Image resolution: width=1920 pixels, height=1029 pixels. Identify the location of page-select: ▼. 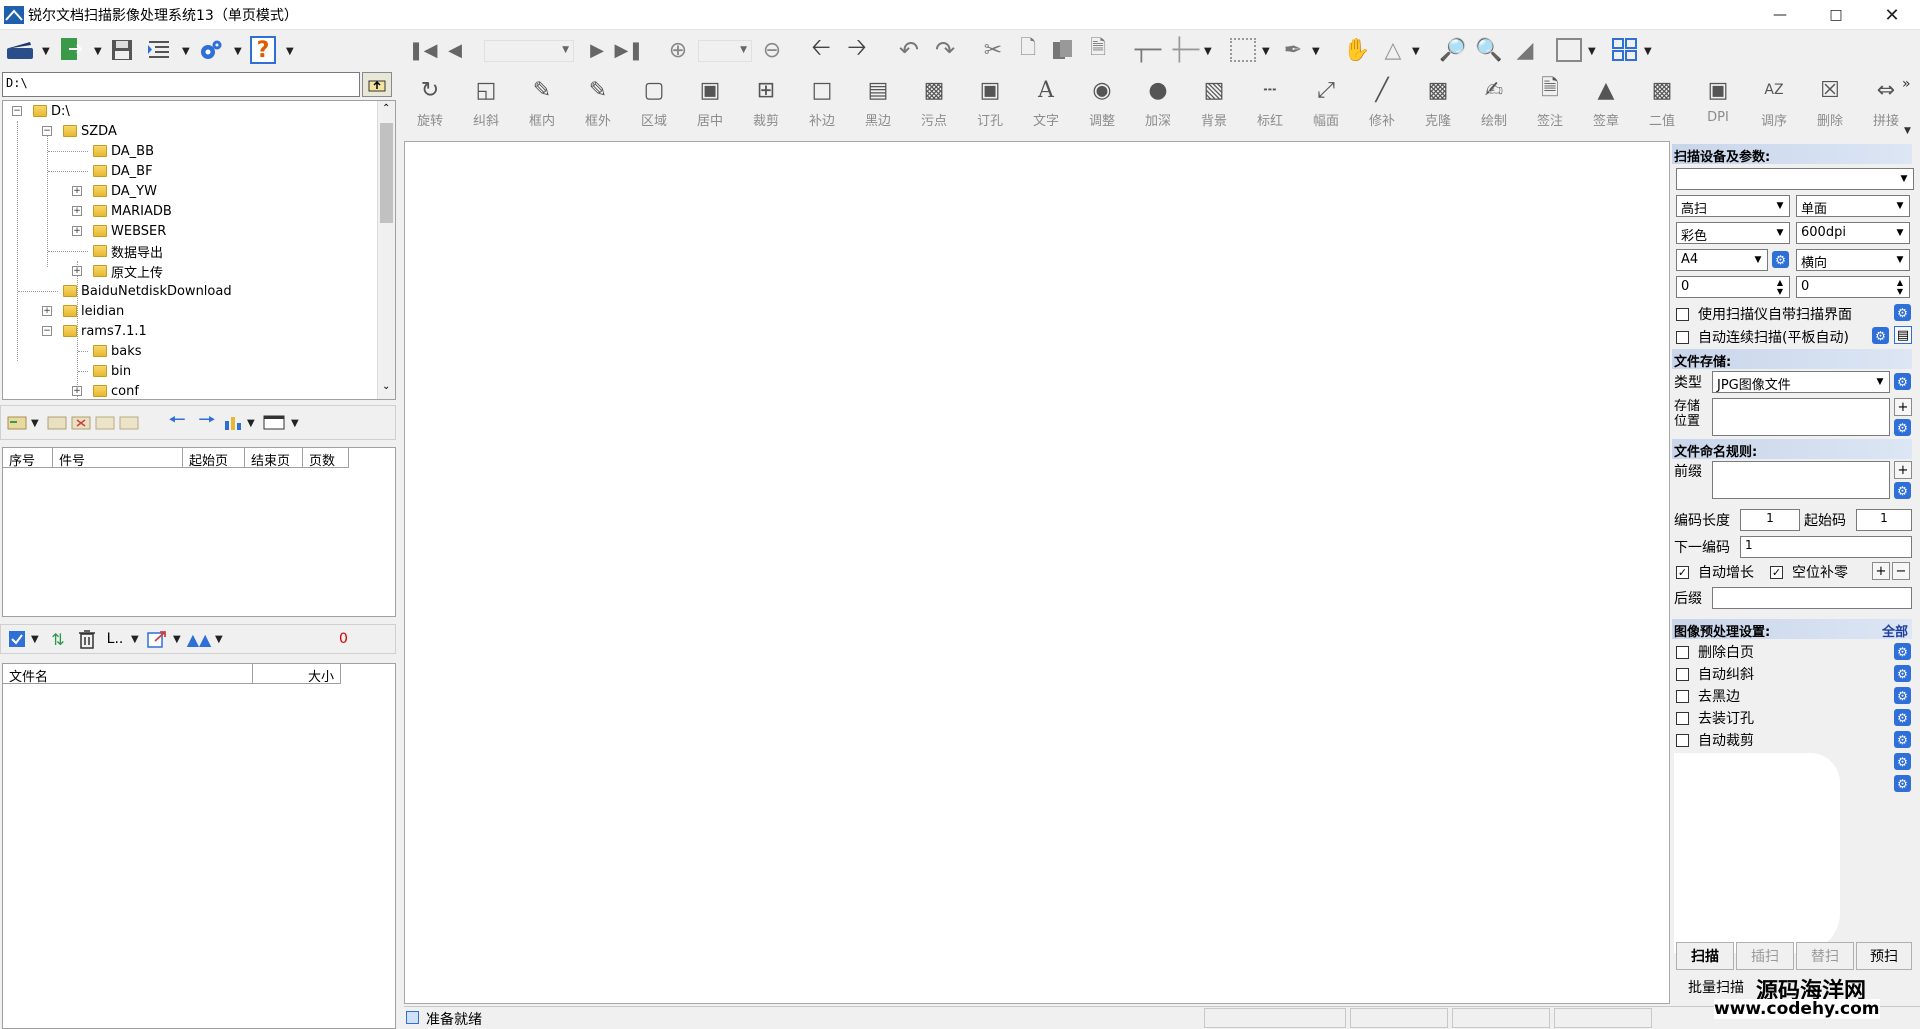
(529, 51).